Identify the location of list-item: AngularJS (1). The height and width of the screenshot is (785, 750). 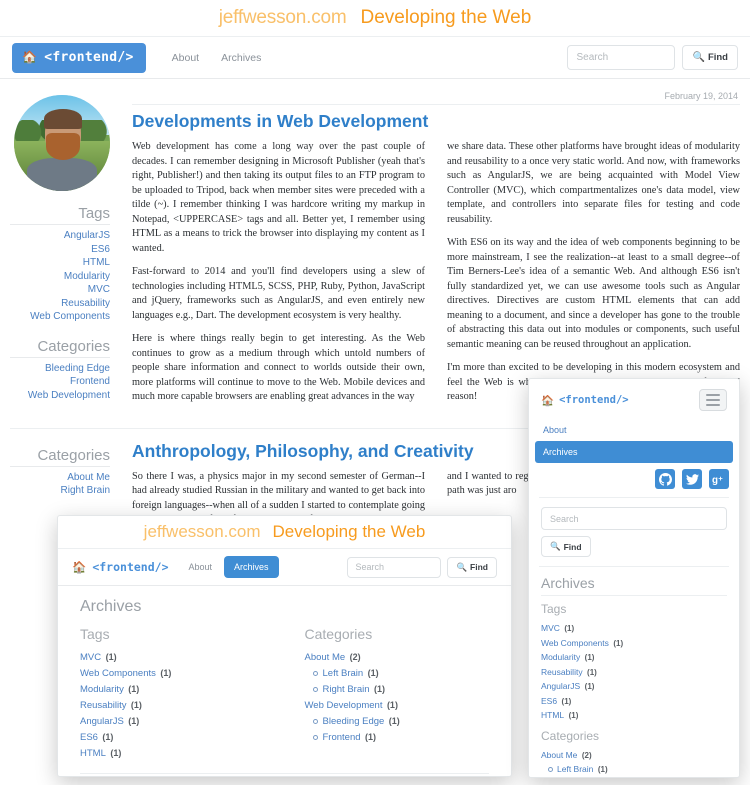
(634, 686).